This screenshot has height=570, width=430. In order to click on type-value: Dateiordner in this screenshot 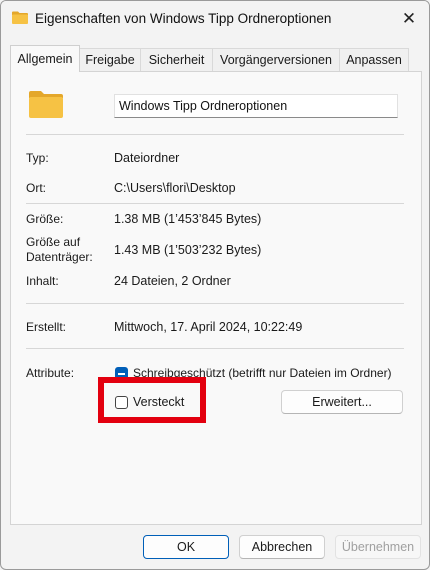, I will do `click(147, 158)`.